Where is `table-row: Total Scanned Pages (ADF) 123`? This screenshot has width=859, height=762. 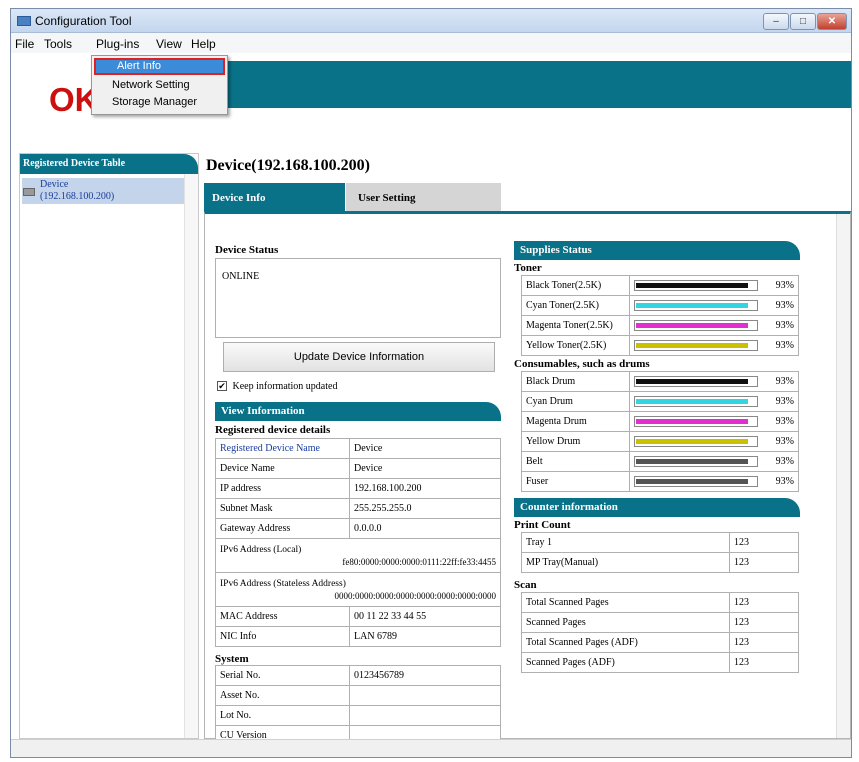 table-row: Total Scanned Pages (ADF) 123 is located at coordinates (660, 642).